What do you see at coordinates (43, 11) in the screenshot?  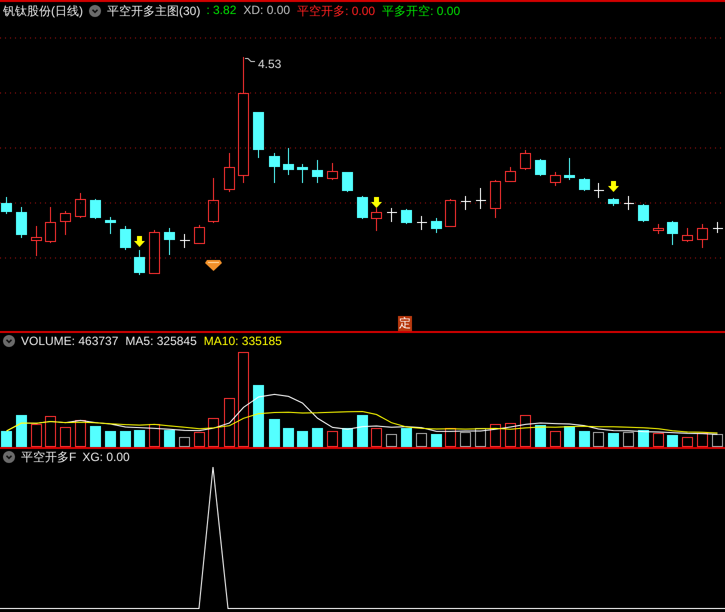 I see `stock-title: 钒钛股份(日线)` at bounding box center [43, 11].